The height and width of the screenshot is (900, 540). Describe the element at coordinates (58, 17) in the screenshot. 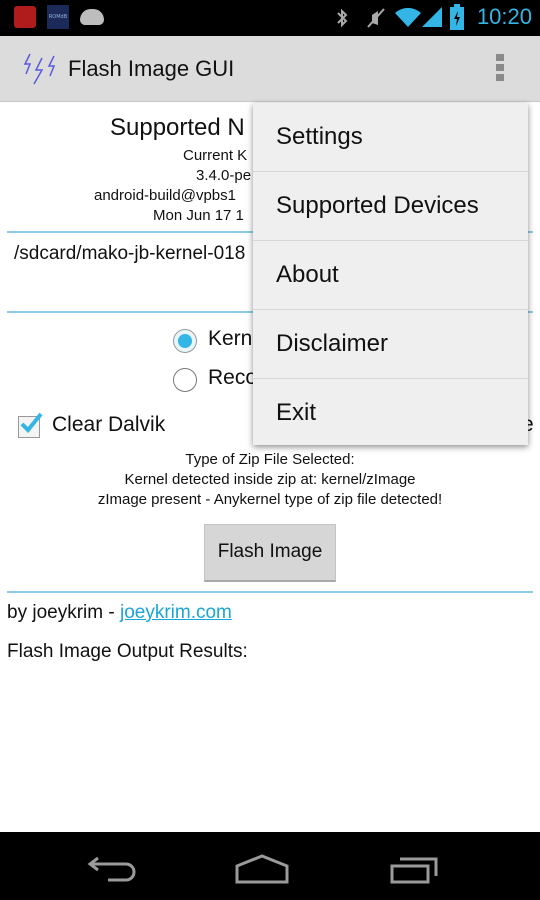

I see `romdb-icon: ROMdB` at that location.